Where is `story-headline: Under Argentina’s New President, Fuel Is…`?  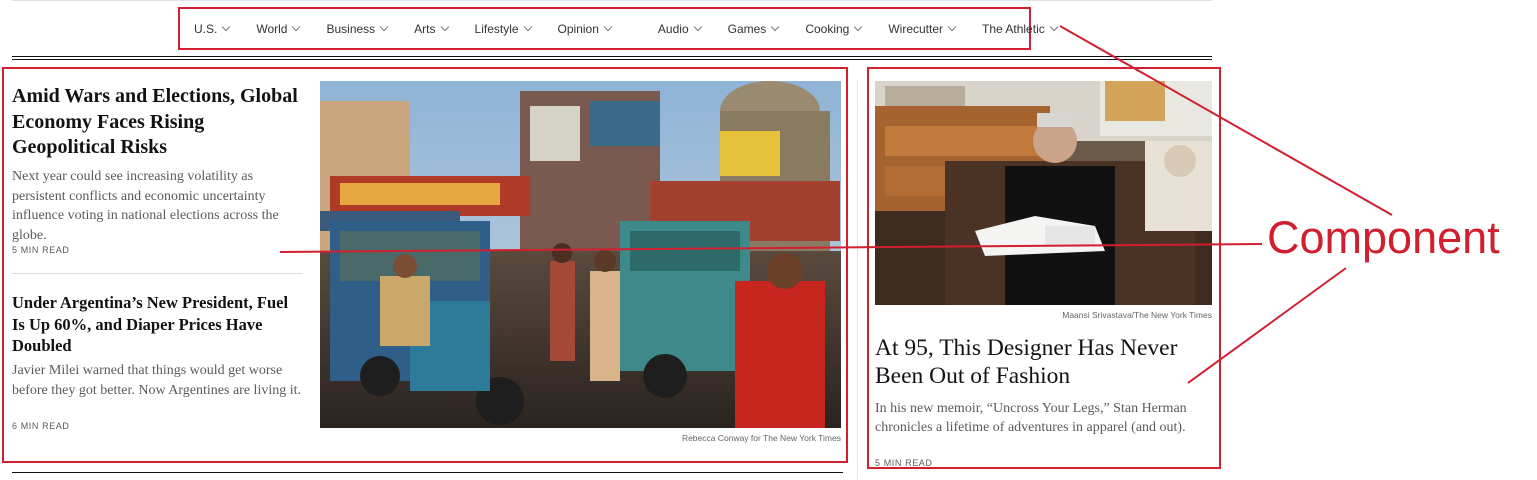 story-headline: Under Argentina’s New President, Fuel Is… is located at coordinates (158, 324).